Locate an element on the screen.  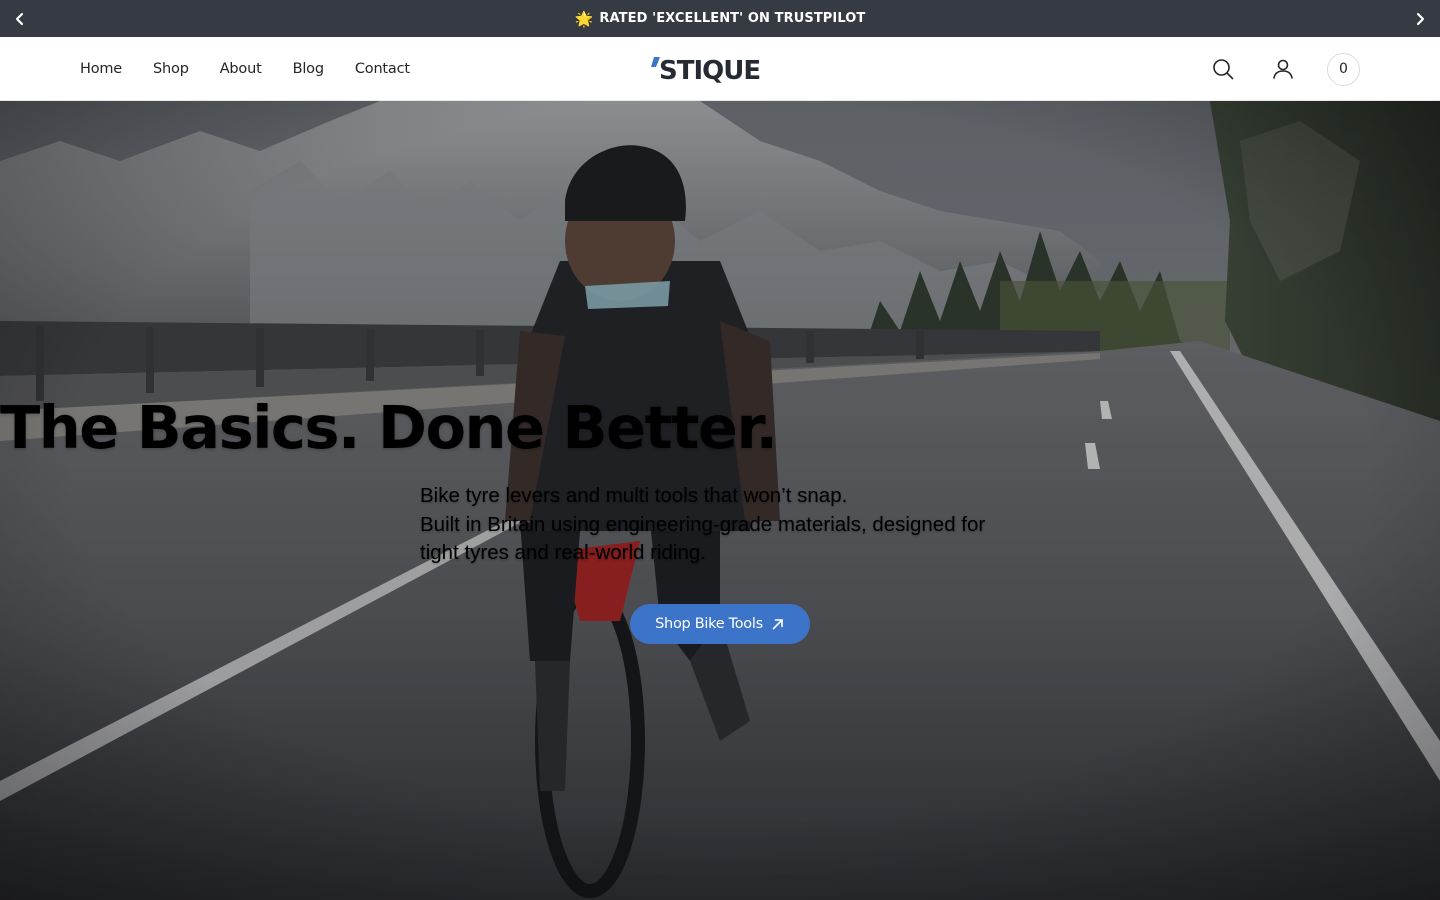
arrow-up-right-icon is located at coordinates (777, 624).